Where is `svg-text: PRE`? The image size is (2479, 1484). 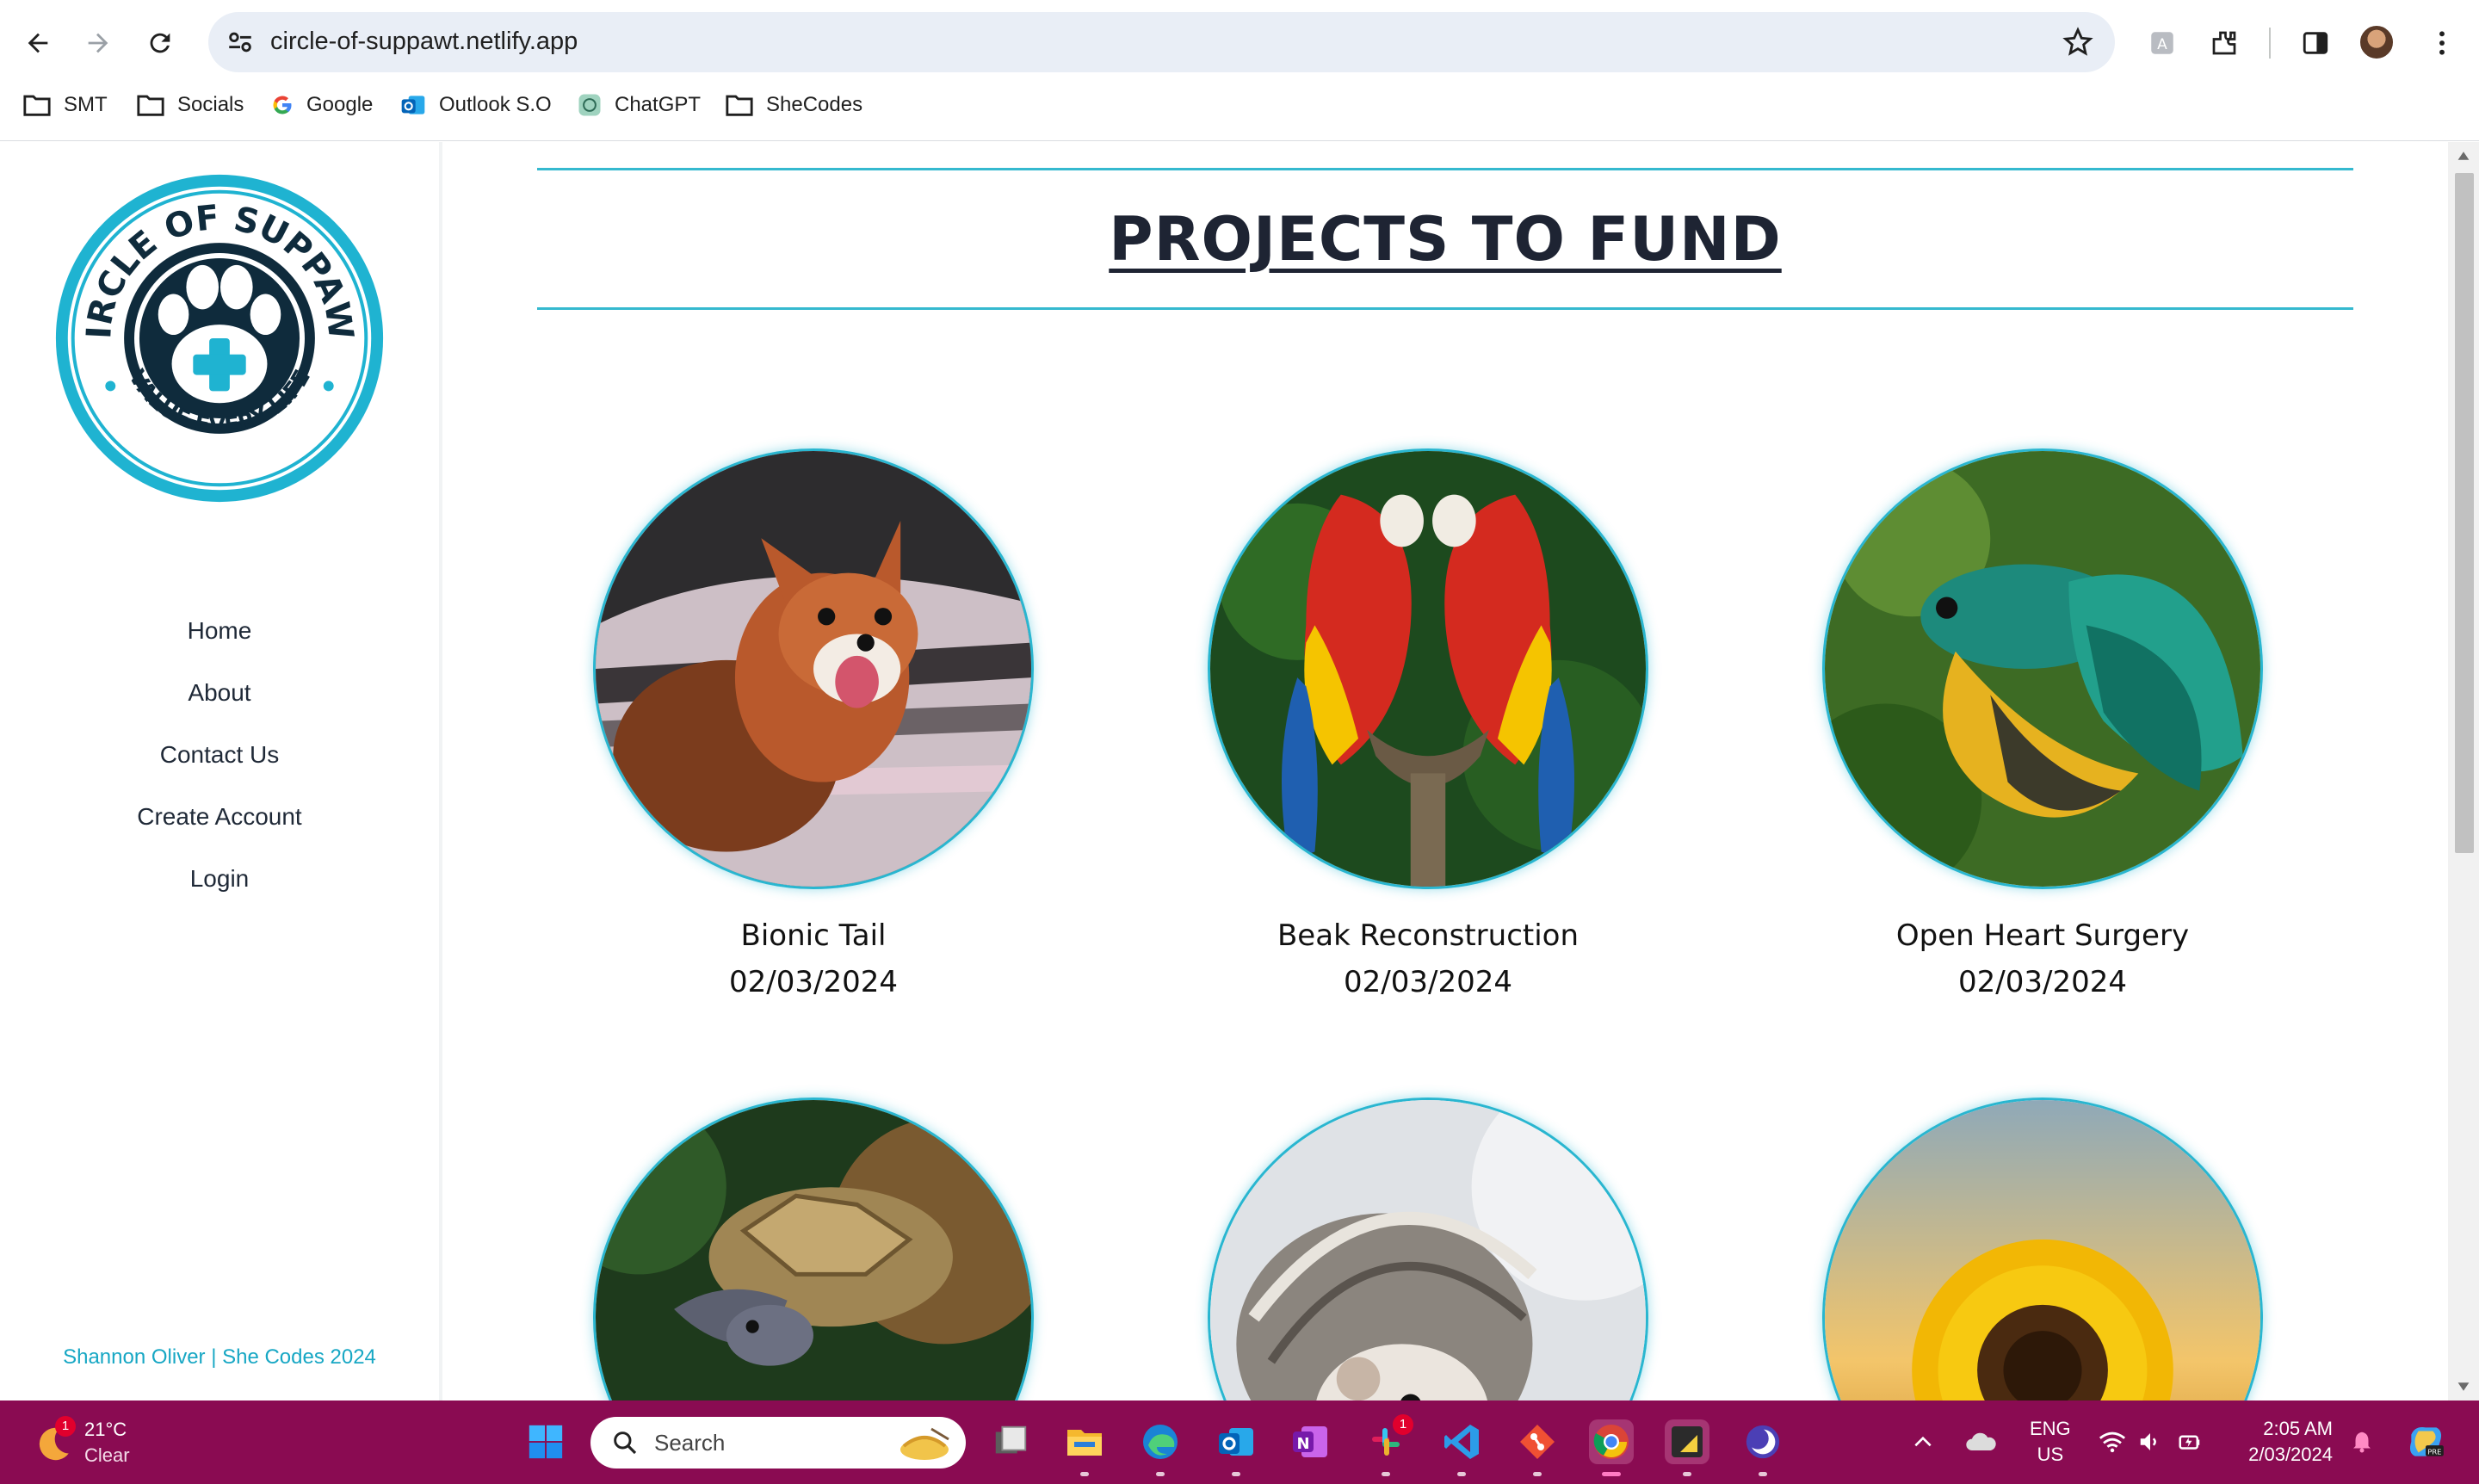 svg-text: PRE is located at coordinates (2434, 1452).